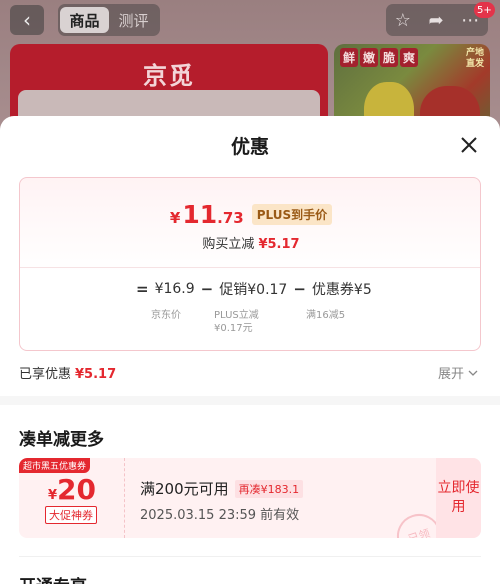  What do you see at coordinates (71, 489) in the screenshot?
I see `coupon-value: ¥20` at bounding box center [71, 489].